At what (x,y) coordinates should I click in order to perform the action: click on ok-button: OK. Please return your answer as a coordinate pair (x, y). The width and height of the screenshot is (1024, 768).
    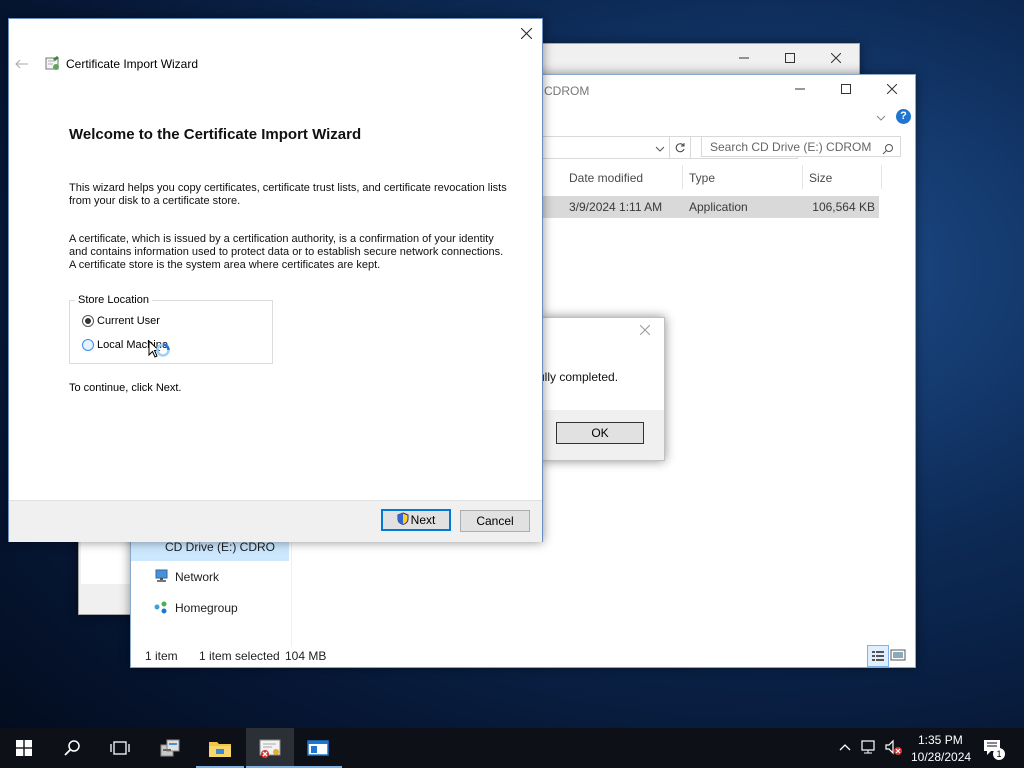
    Looking at the image, I should click on (600, 433).